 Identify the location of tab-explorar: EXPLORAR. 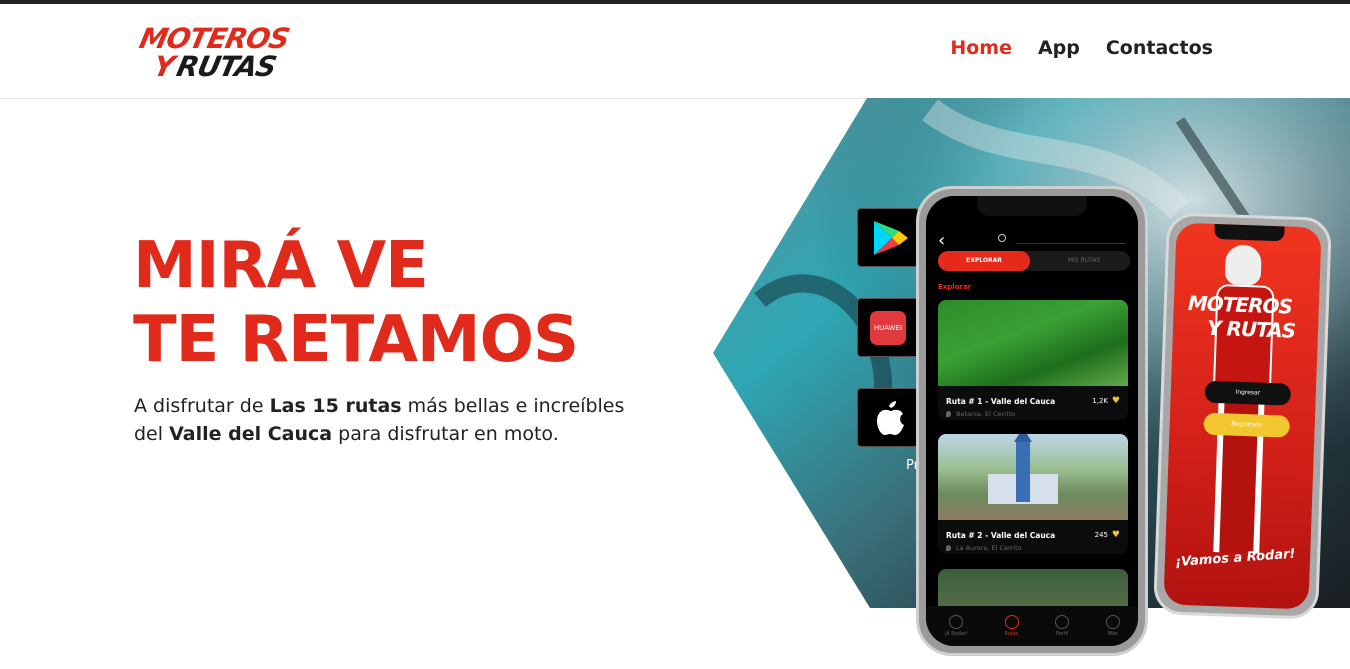
(984, 261).